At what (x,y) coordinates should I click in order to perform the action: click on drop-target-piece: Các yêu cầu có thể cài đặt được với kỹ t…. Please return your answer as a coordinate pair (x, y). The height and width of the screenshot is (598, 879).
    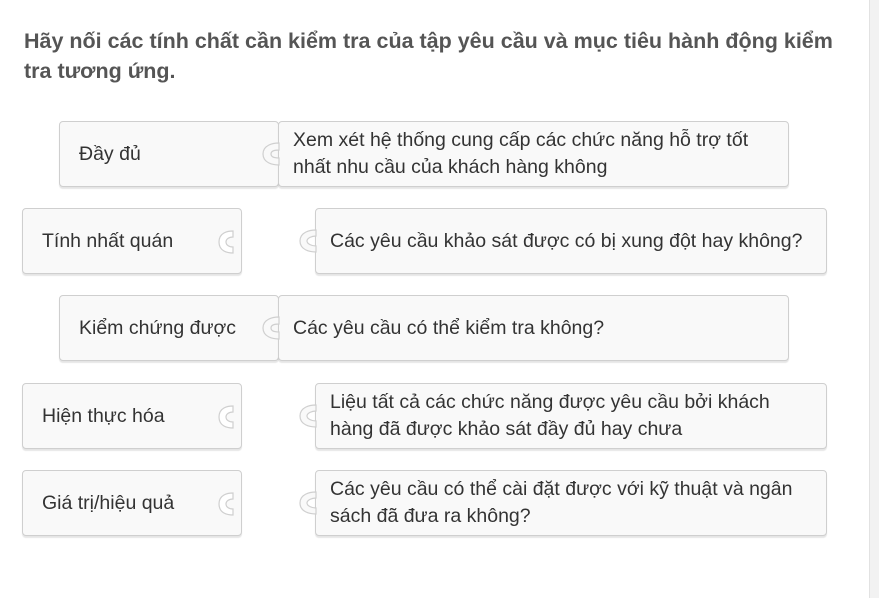
    Looking at the image, I should click on (571, 503).